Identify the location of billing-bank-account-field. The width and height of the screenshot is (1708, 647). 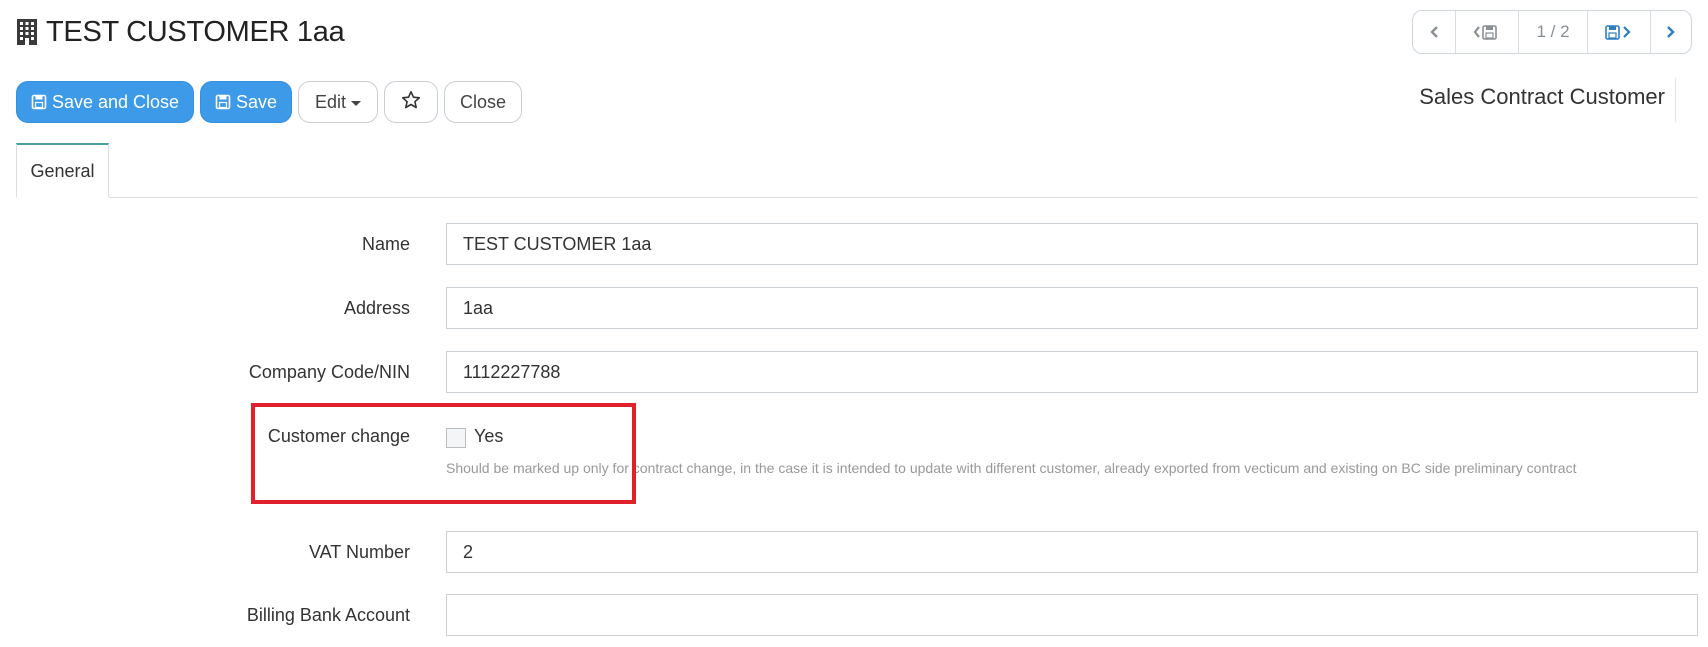
(1072, 615).